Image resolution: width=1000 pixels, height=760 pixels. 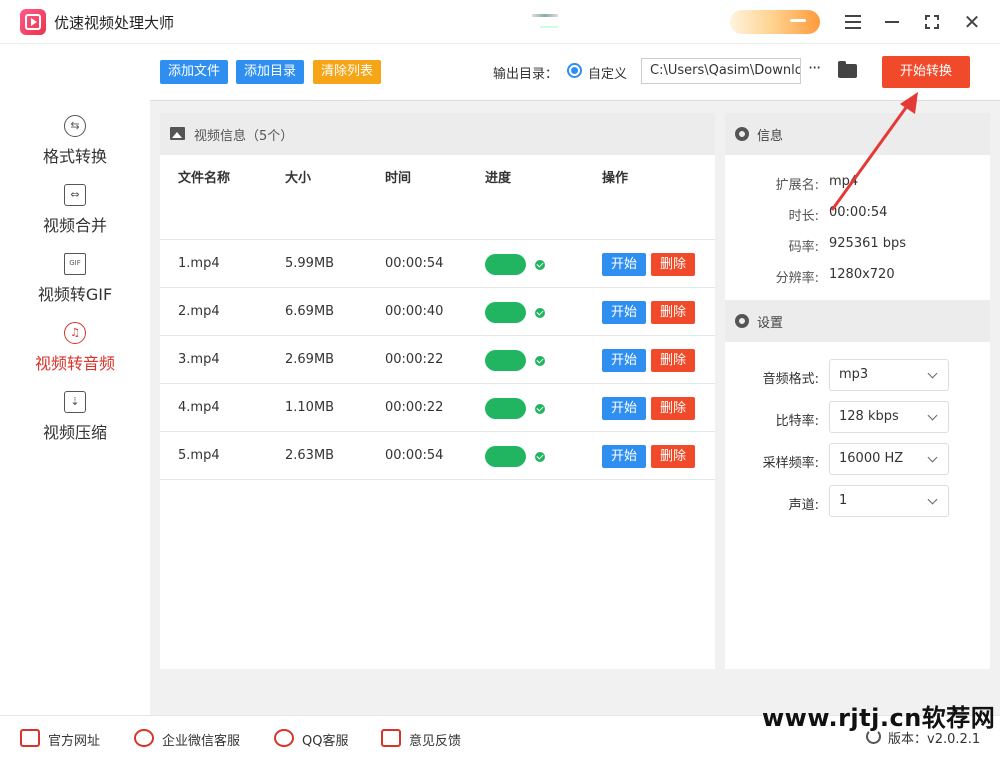 What do you see at coordinates (414, 359) in the screenshot?
I see `file-time: 00:00:22` at bounding box center [414, 359].